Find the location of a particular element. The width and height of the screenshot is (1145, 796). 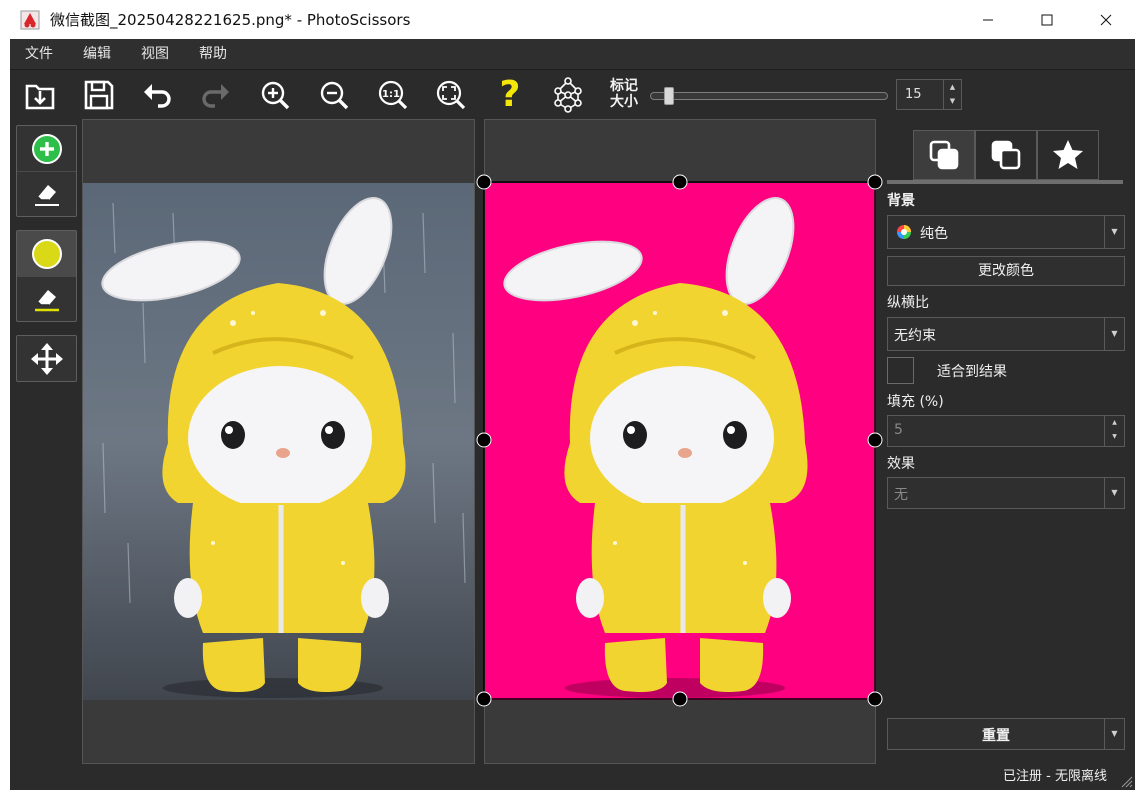

background-type-value: 纯色 is located at coordinates (934, 234).